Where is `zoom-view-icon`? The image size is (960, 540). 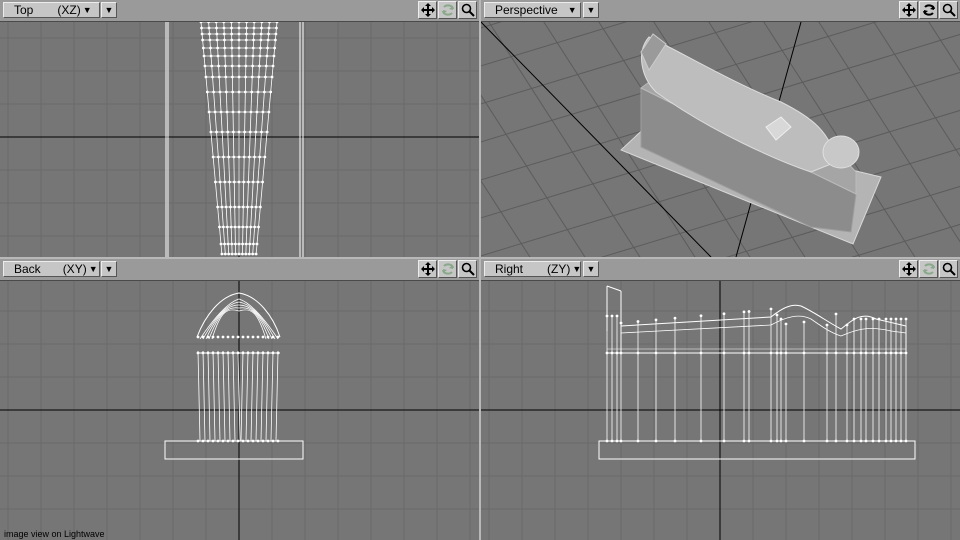
zoom-view-icon is located at coordinates (949, 10).